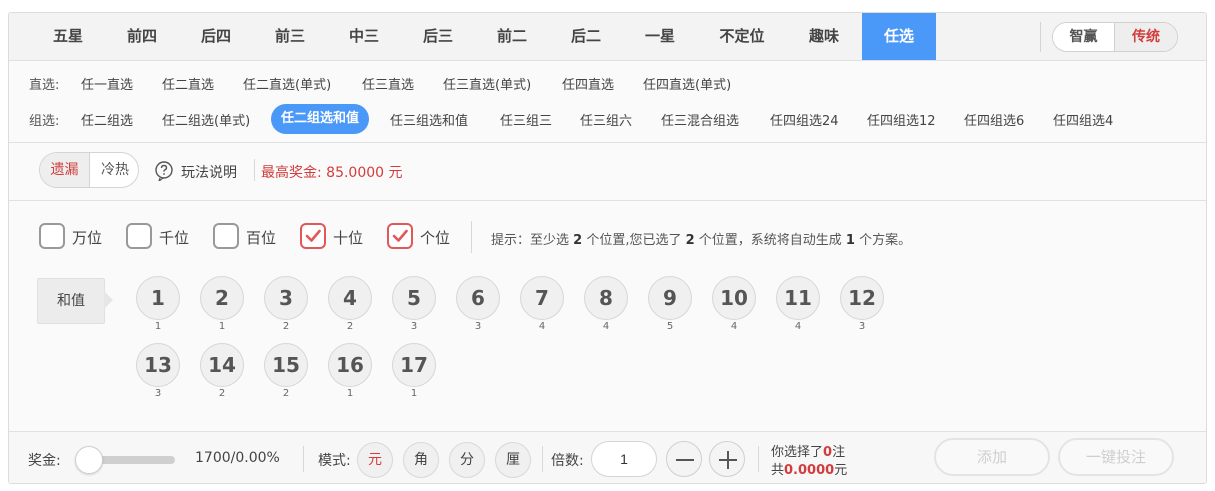 The width and height of the screenshot is (1215, 491). I want to click on plus-icon-vertical, so click(728, 460).